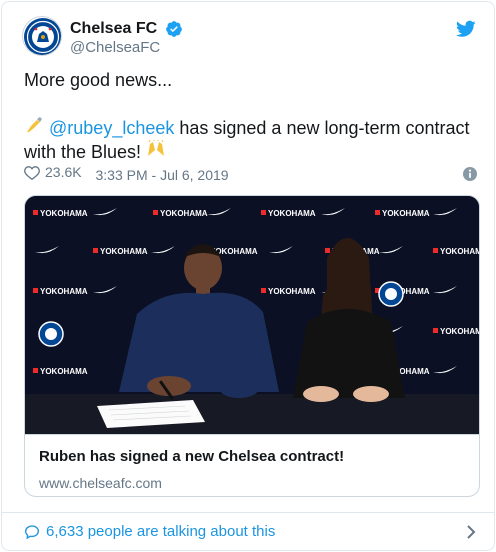  What do you see at coordinates (32, 172) in the screenshot?
I see `heart-icon` at bounding box center [32, 172].